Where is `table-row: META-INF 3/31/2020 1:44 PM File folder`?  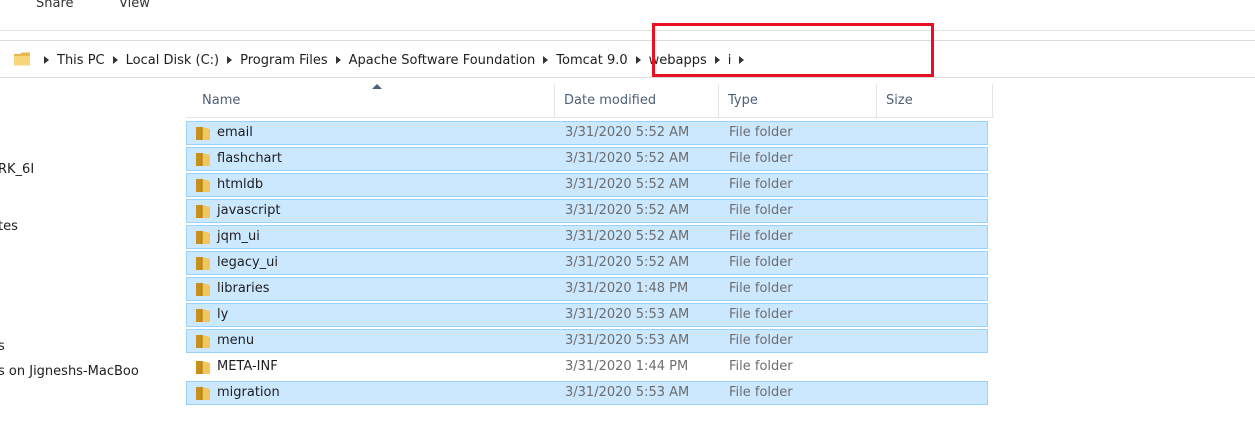 table-row: META-INF 3/31/2020 1:44 PM File folder is located at coordinates (587, 367).